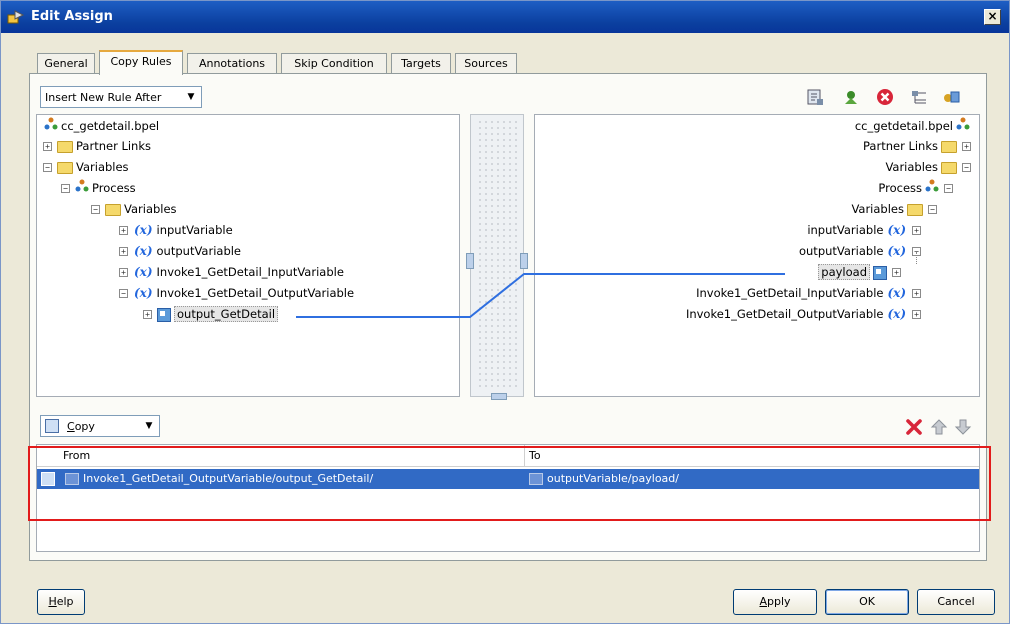  Describe the element at coordinates (499, 396) in the screenshot. I see `down-scroll-arrow-icon` at that location.